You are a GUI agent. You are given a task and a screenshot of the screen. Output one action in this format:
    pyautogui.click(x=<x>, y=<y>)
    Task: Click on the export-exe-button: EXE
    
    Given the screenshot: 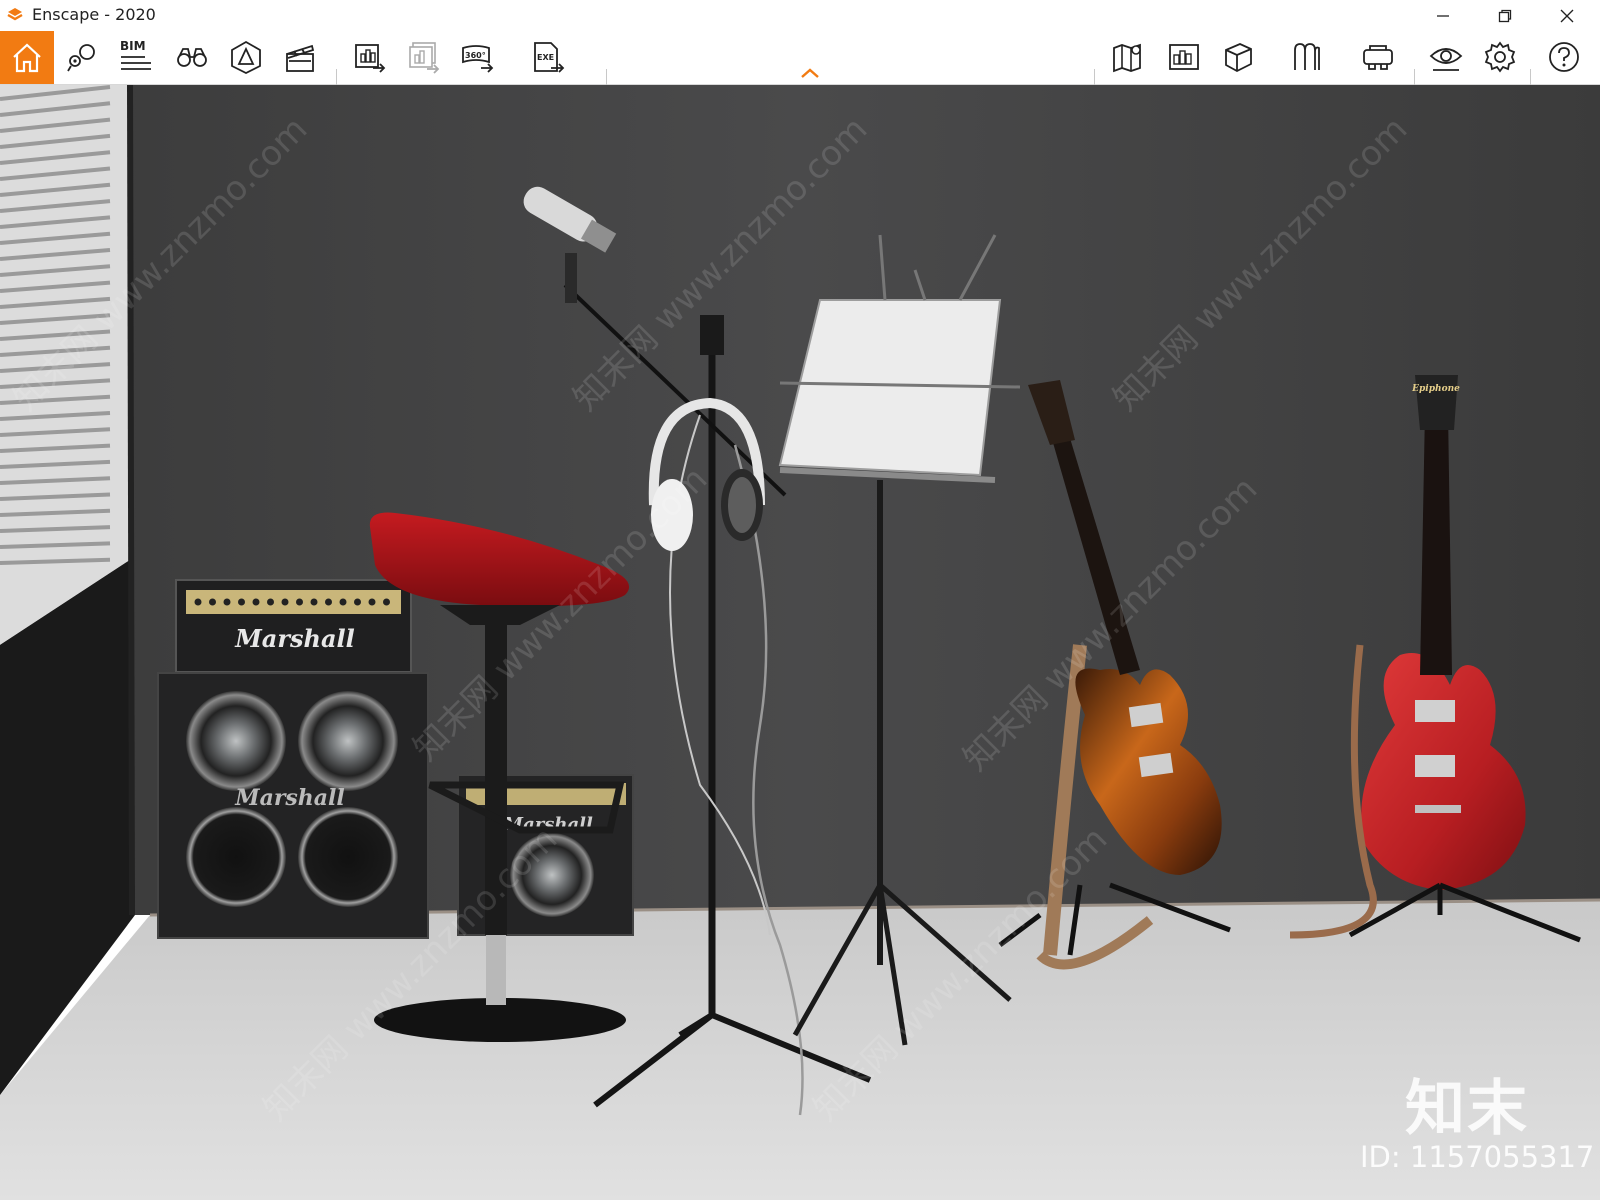 What is the action you would take?
    pyautogui.click(x=548, y=57)
    